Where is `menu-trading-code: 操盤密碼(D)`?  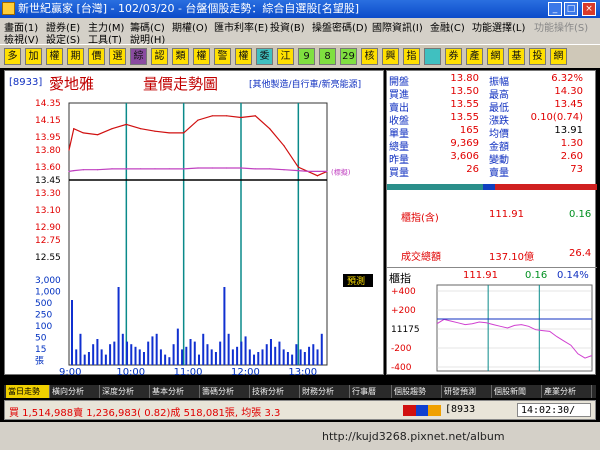
menu-trading-code: 操盤密碼(D) is located at coordinates (340, 26).